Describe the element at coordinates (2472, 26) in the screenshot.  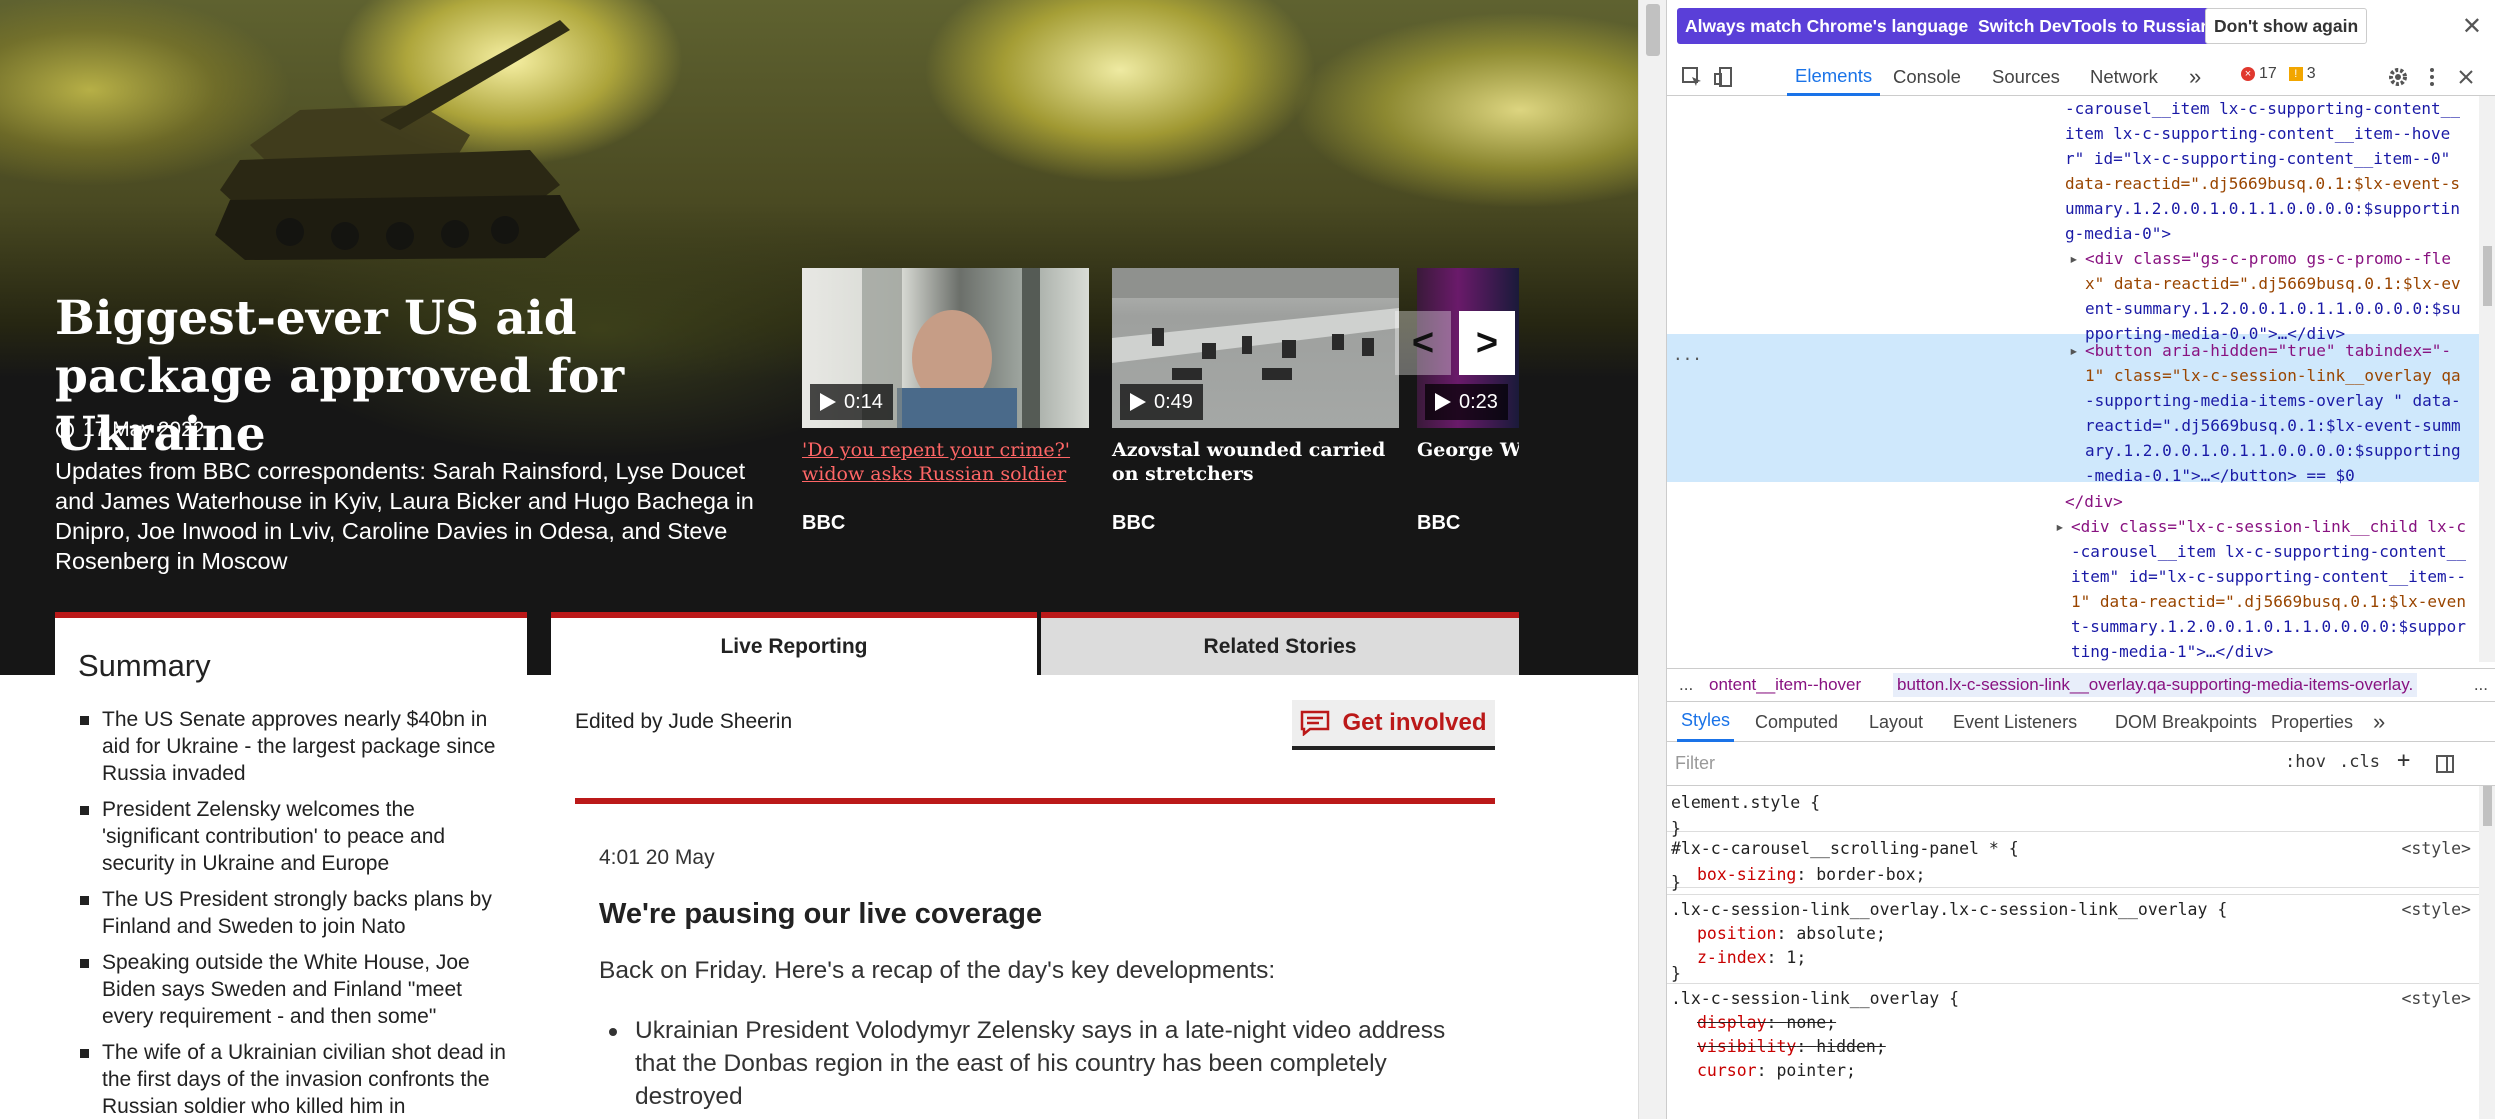
I see `close-infobar-icon: ✕` at that location.